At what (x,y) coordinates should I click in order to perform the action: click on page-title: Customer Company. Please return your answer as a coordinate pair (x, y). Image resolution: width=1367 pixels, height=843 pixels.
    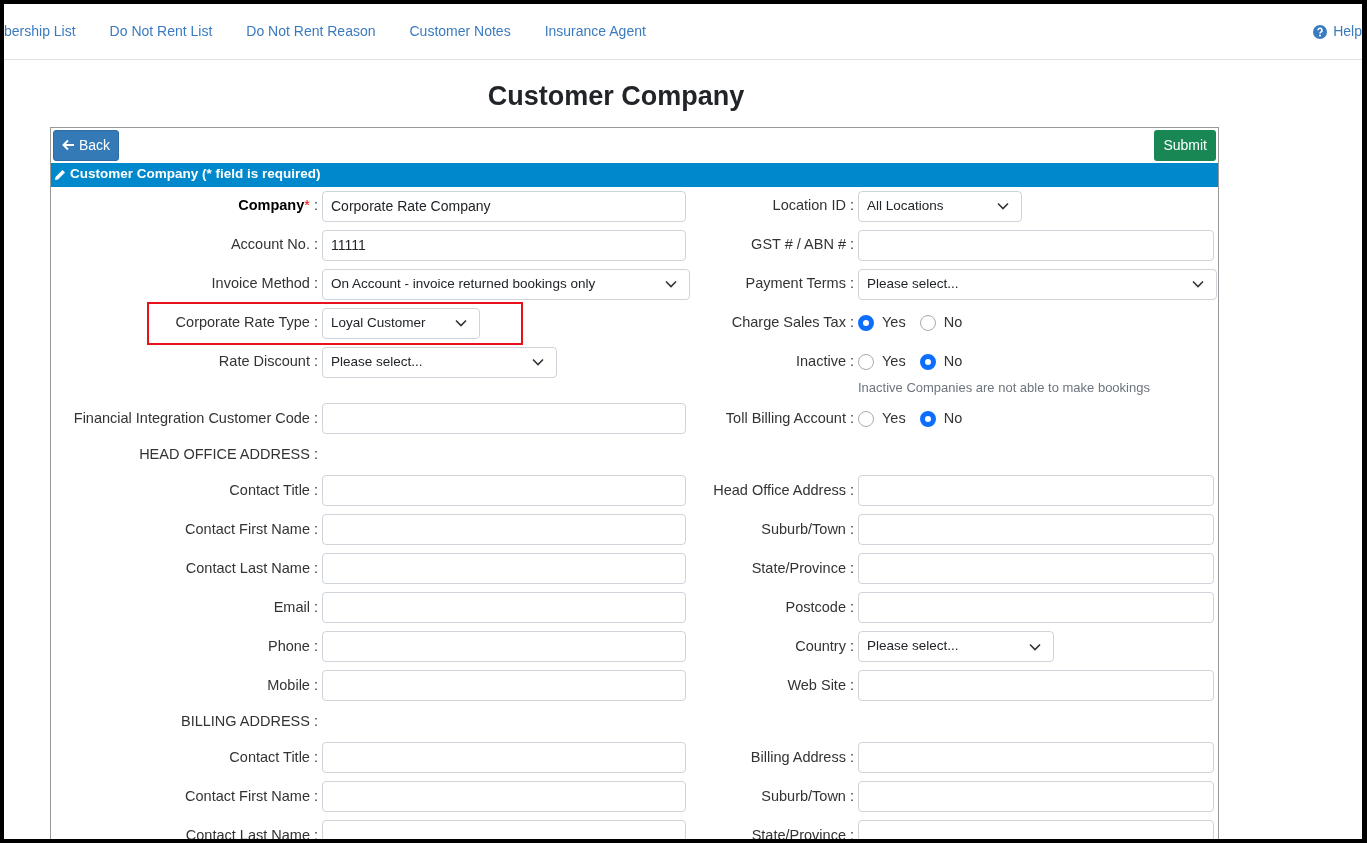
    Looking at the image, I should click on (616, 96).